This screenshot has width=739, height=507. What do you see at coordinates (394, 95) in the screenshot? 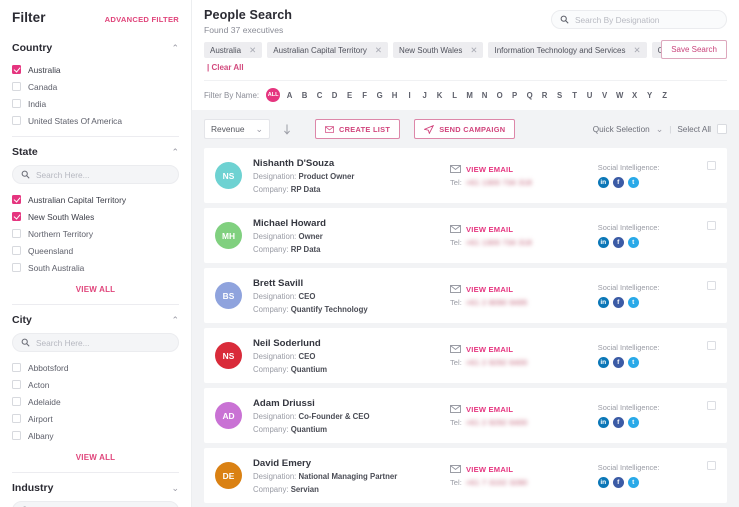
I see `alpha-filter-letter: H` at bounding box center [394, 95].